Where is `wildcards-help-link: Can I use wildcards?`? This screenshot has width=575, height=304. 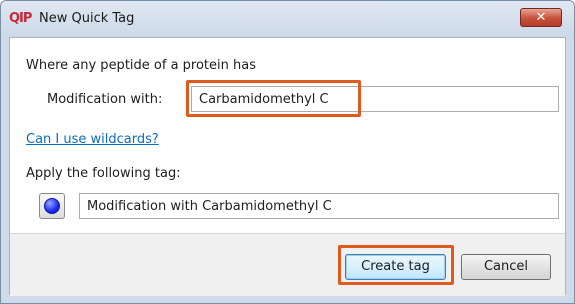 wildcards-help-link: Can I use wildcards? is located at coordinates (92, 139).